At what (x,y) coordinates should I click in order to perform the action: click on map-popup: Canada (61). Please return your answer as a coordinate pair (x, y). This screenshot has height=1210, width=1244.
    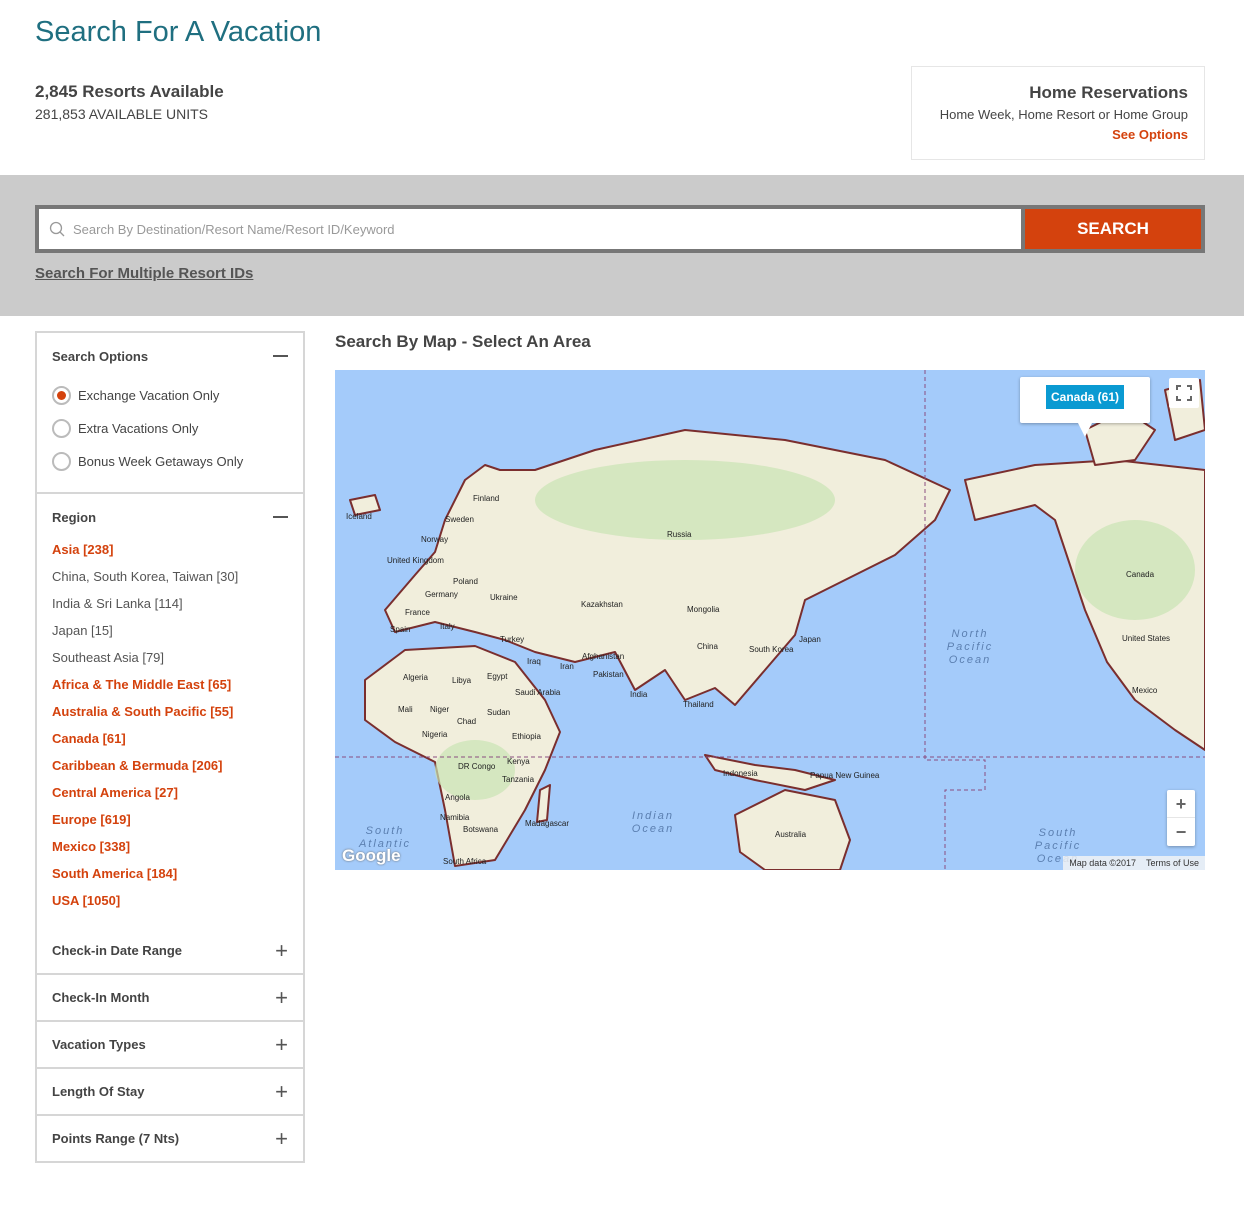
    Looking at the image, I should click on (1085, 407).